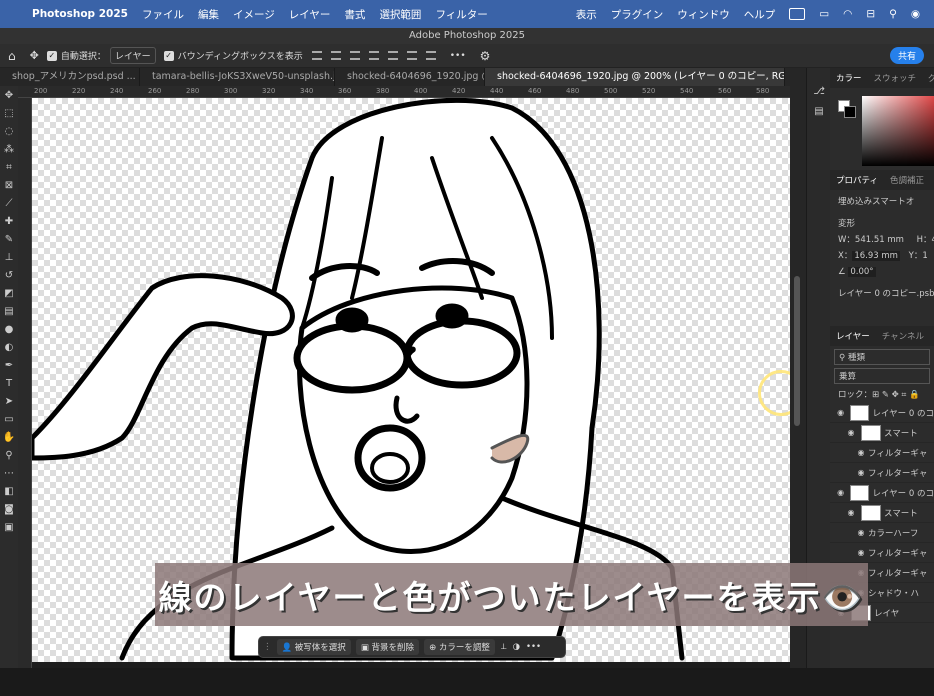 This screenshot has height=696, width=934. What do you see at coordinates (485, 56) in the screenshot?
I see `gear-icon: ⚙` at bounding box center [485, 56].